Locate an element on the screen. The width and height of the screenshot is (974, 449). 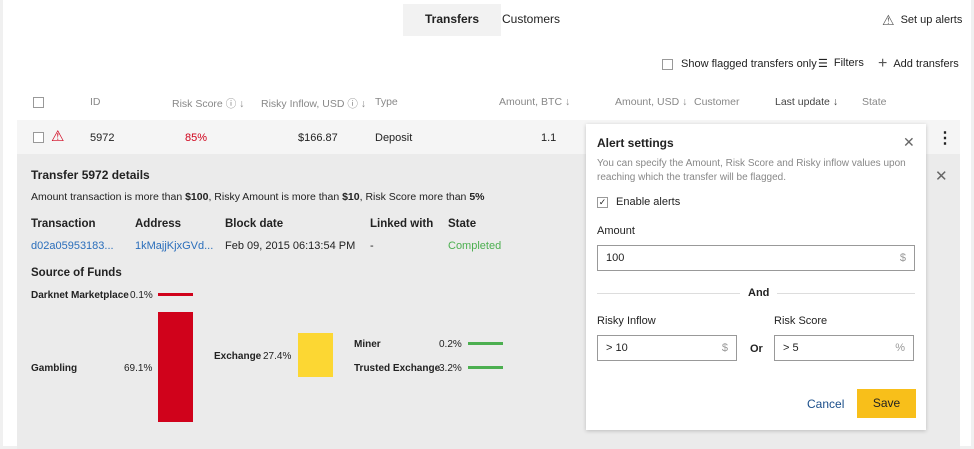
hdr-linked: Linked with is located at coordinates (402, 224).